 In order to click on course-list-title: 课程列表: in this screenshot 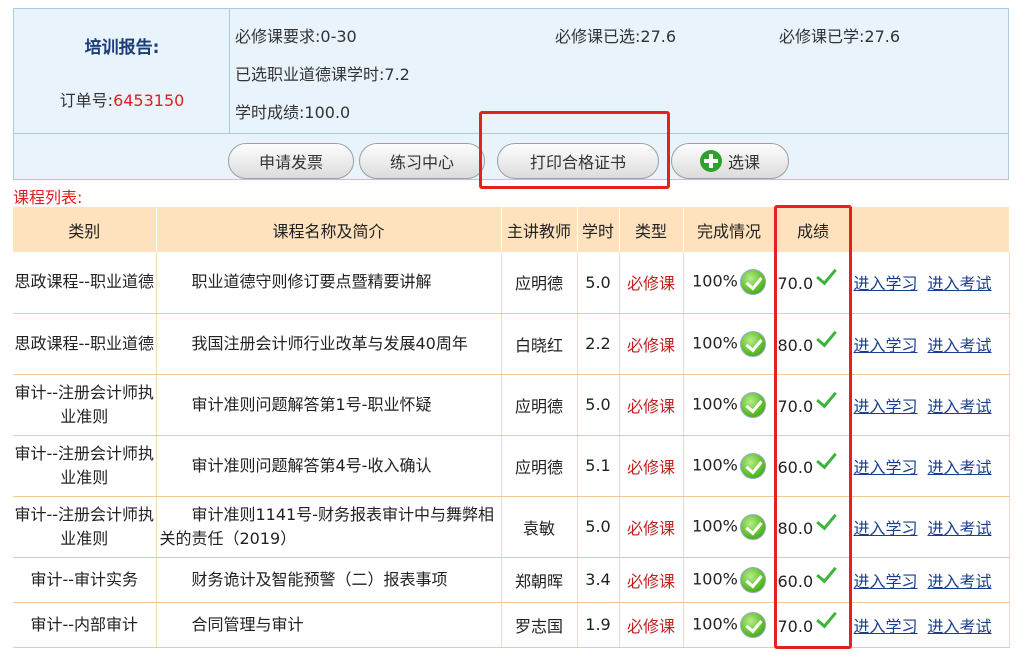, I will do `click(48, 197)`.